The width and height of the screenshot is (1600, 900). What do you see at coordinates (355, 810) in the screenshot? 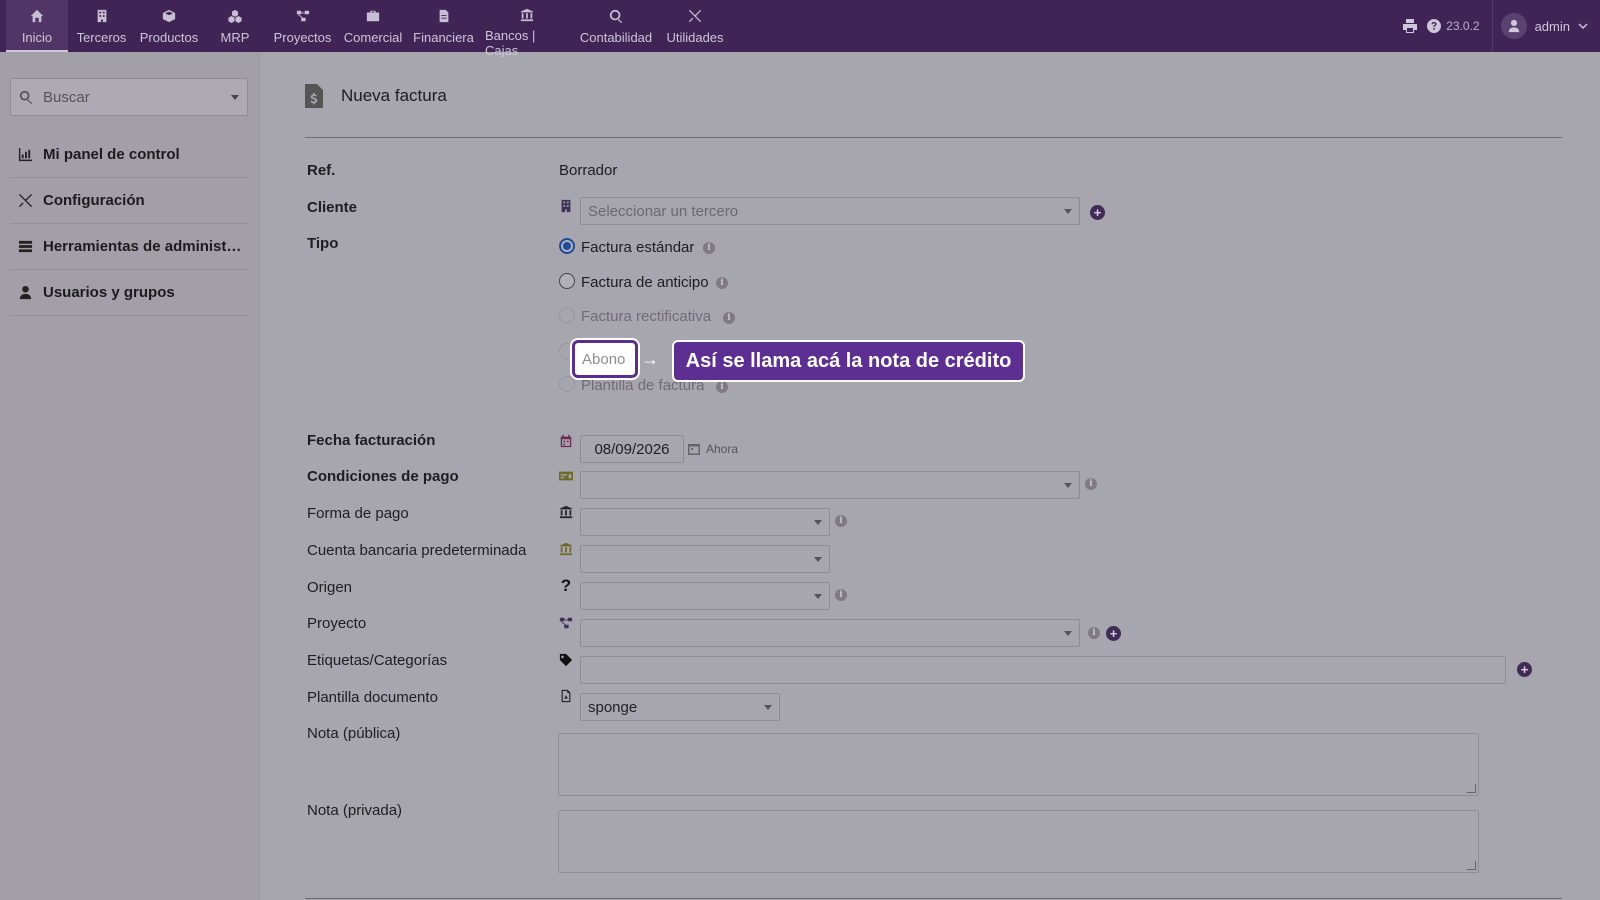
I see `nota-privada-label: Nota (privada)` at bounding box center [355, 810].